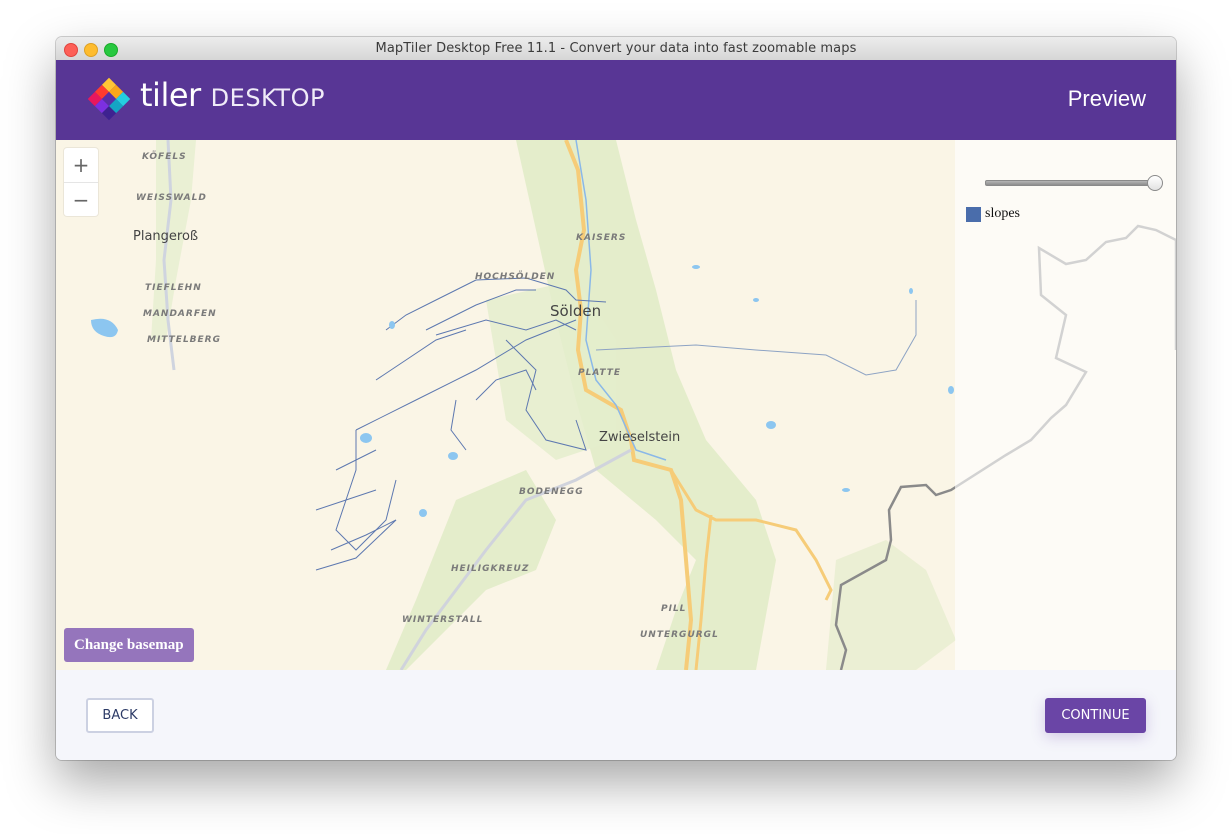  What do you see at coordinates (164, 157) in the screenshot?
I see `place-label: KÖFELS` at bounding box center [164, 157].